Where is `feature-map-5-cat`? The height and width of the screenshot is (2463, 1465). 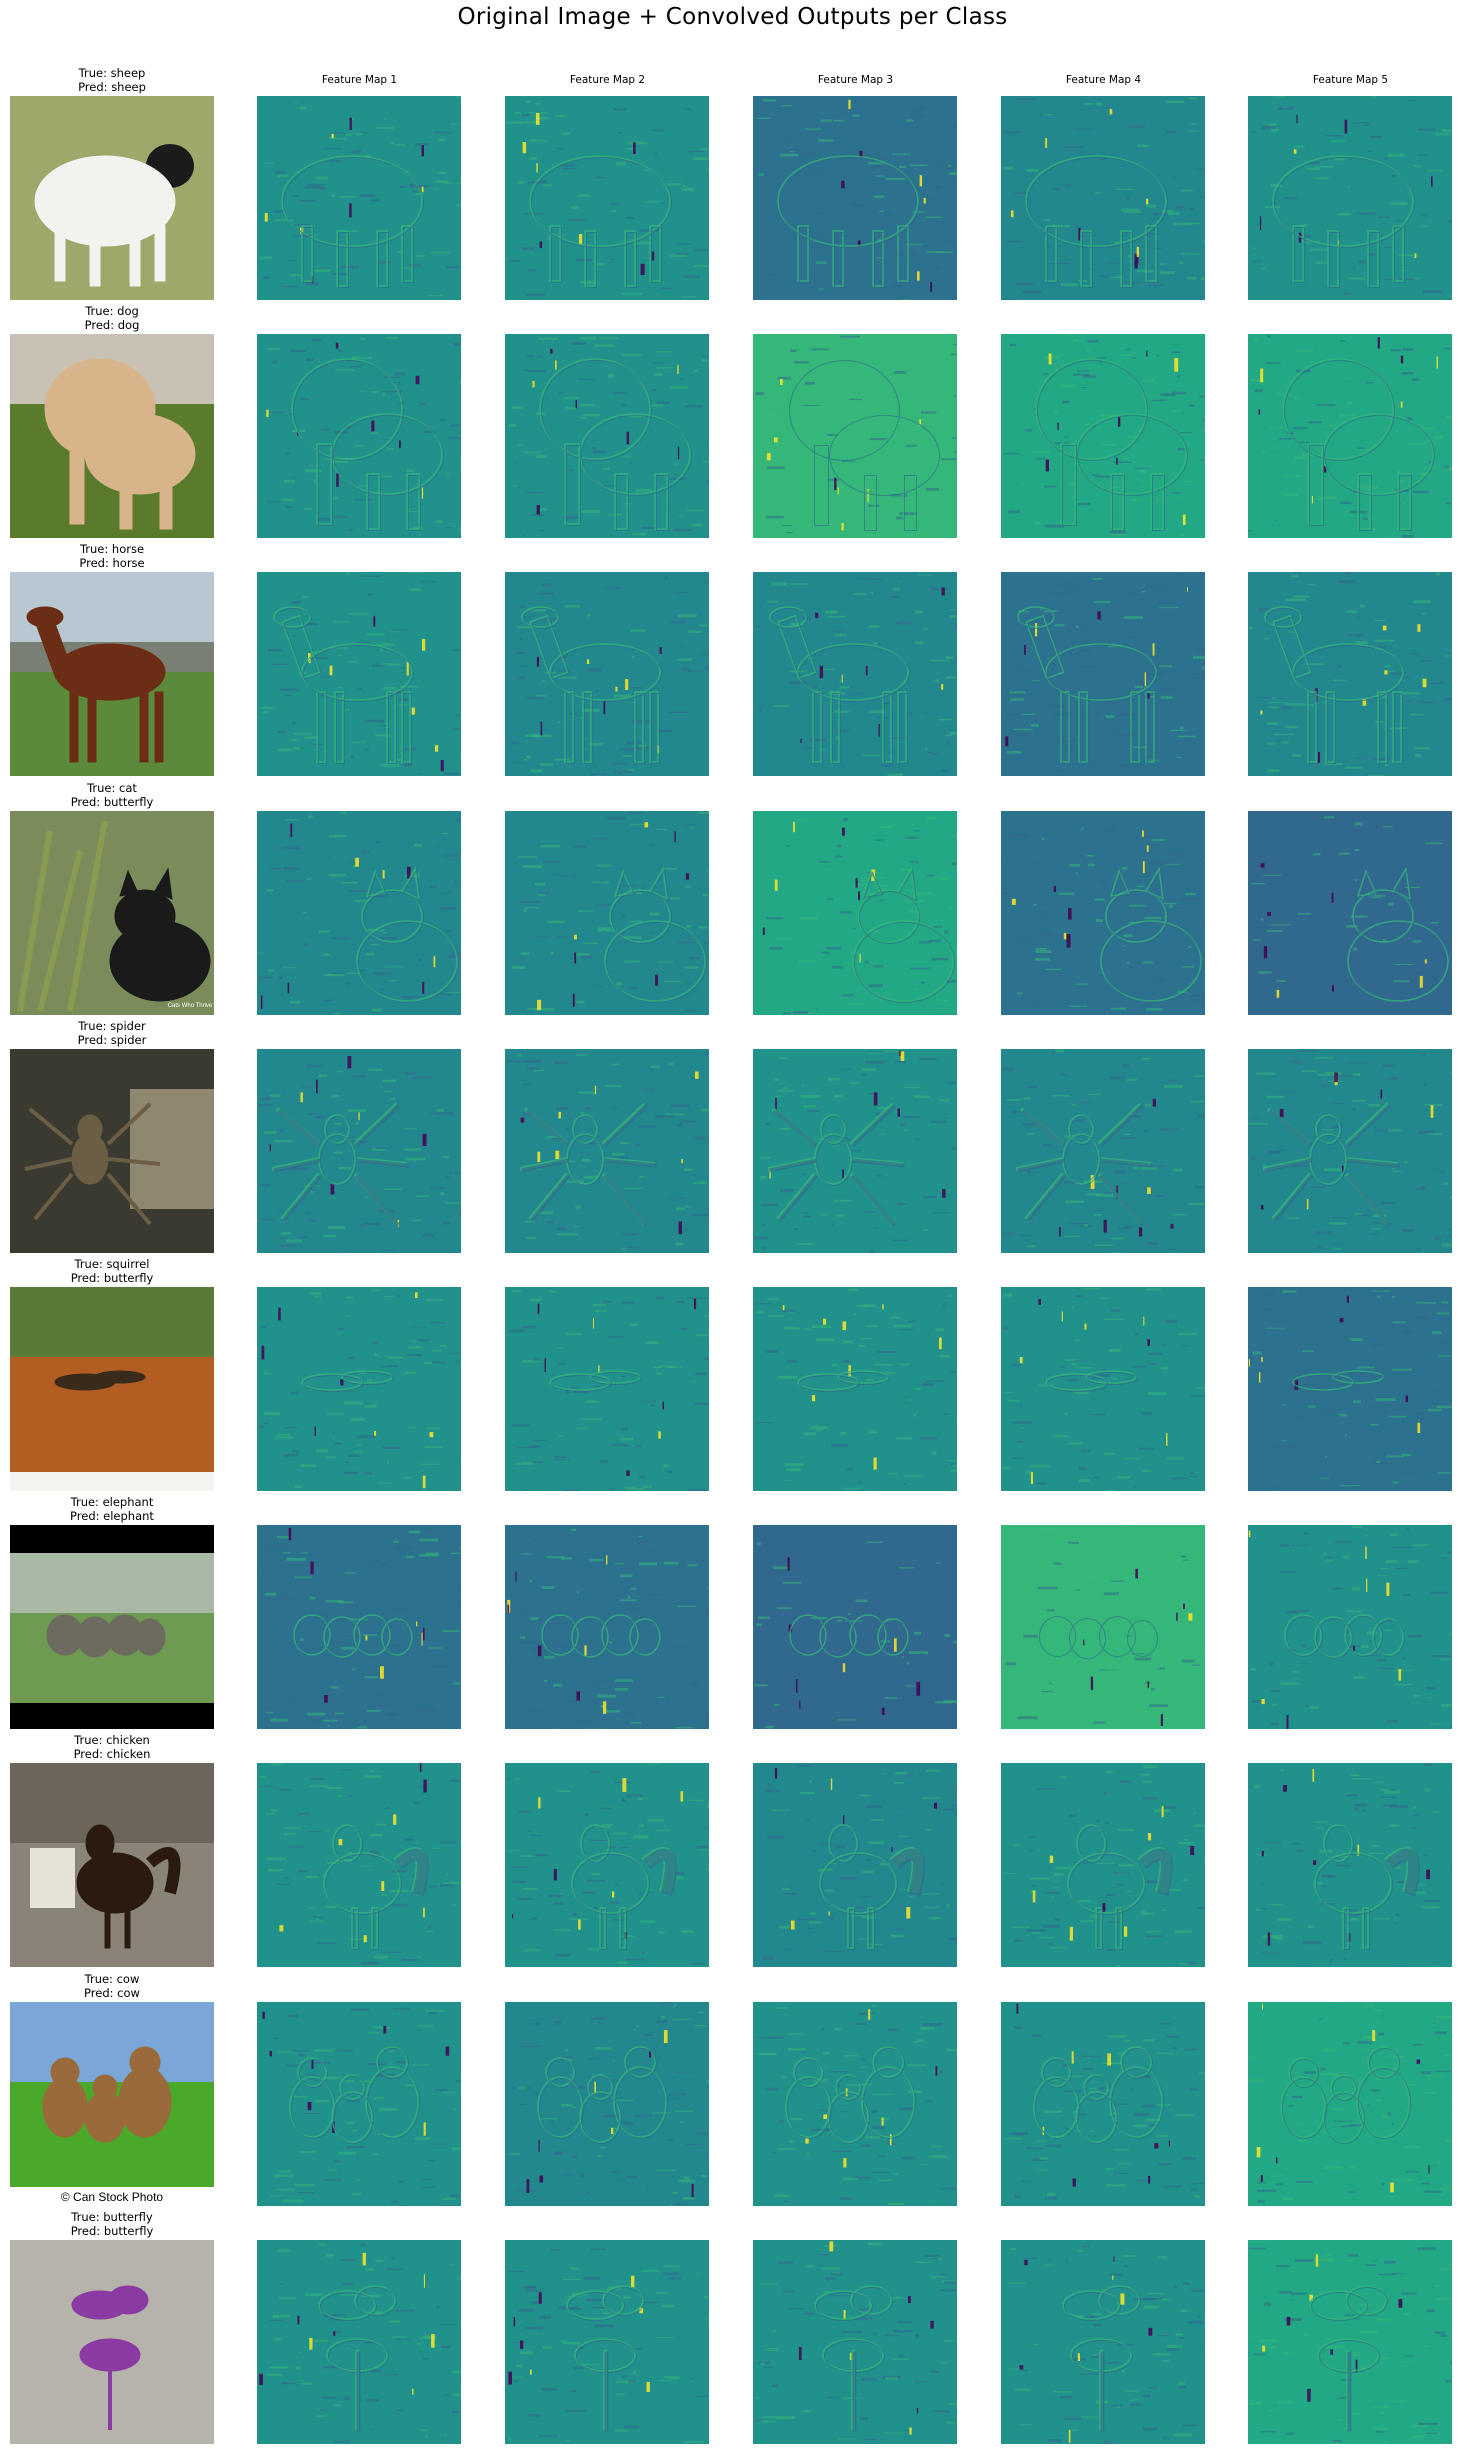
feature-map-5-cat is located at coordinates (1350, 912).